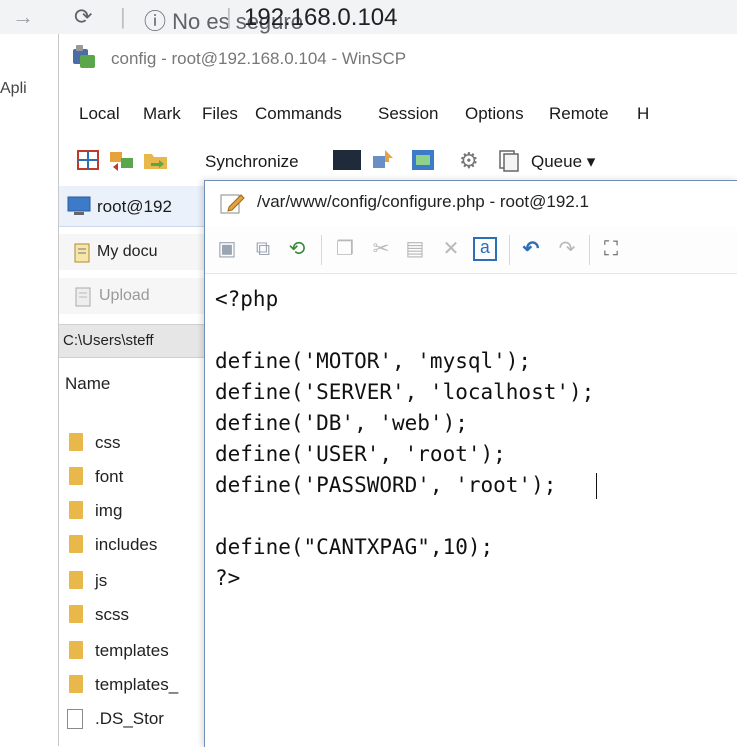  I want to click on code-line: define('SERVER', 'localhost');, so click(405, 392).